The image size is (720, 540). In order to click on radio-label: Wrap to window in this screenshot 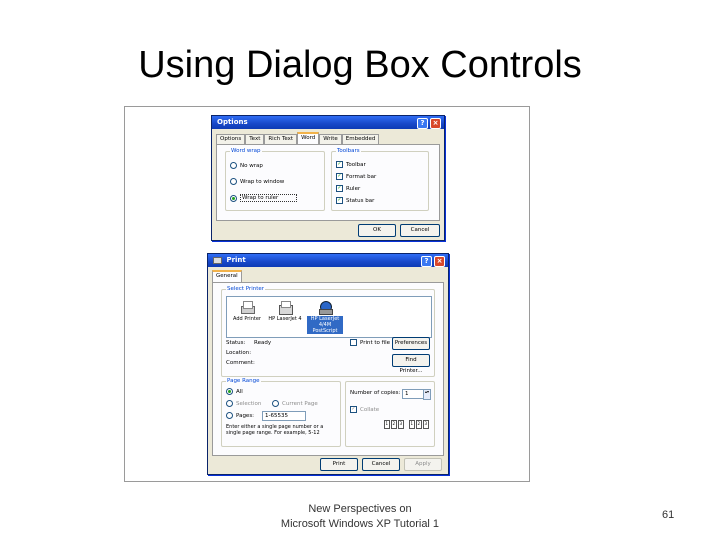, I will do `click(262, 181)`.